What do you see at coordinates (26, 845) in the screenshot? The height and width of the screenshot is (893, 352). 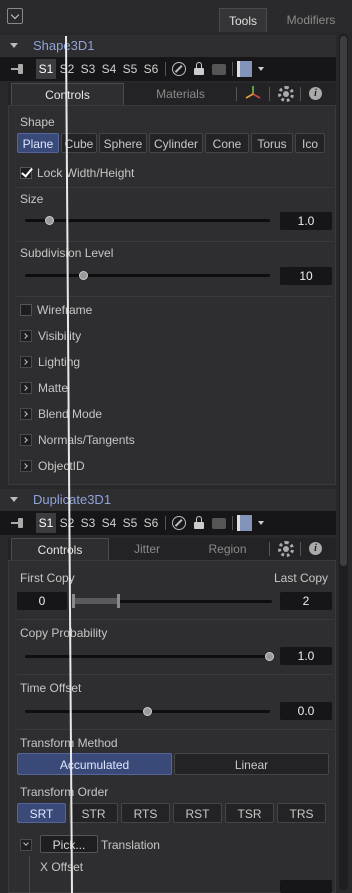 I see `translation-expand-icon` at bounding box center [26, 845].